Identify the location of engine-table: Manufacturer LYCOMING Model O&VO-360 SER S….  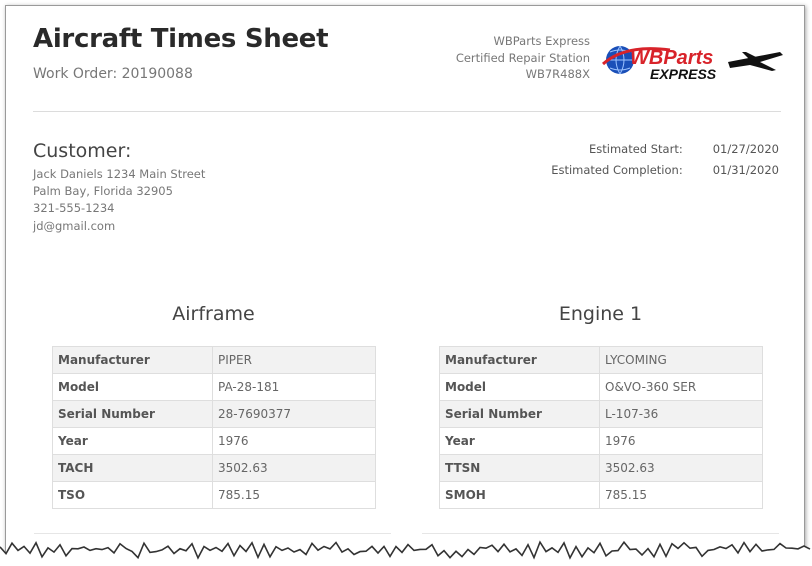
(601, 427).